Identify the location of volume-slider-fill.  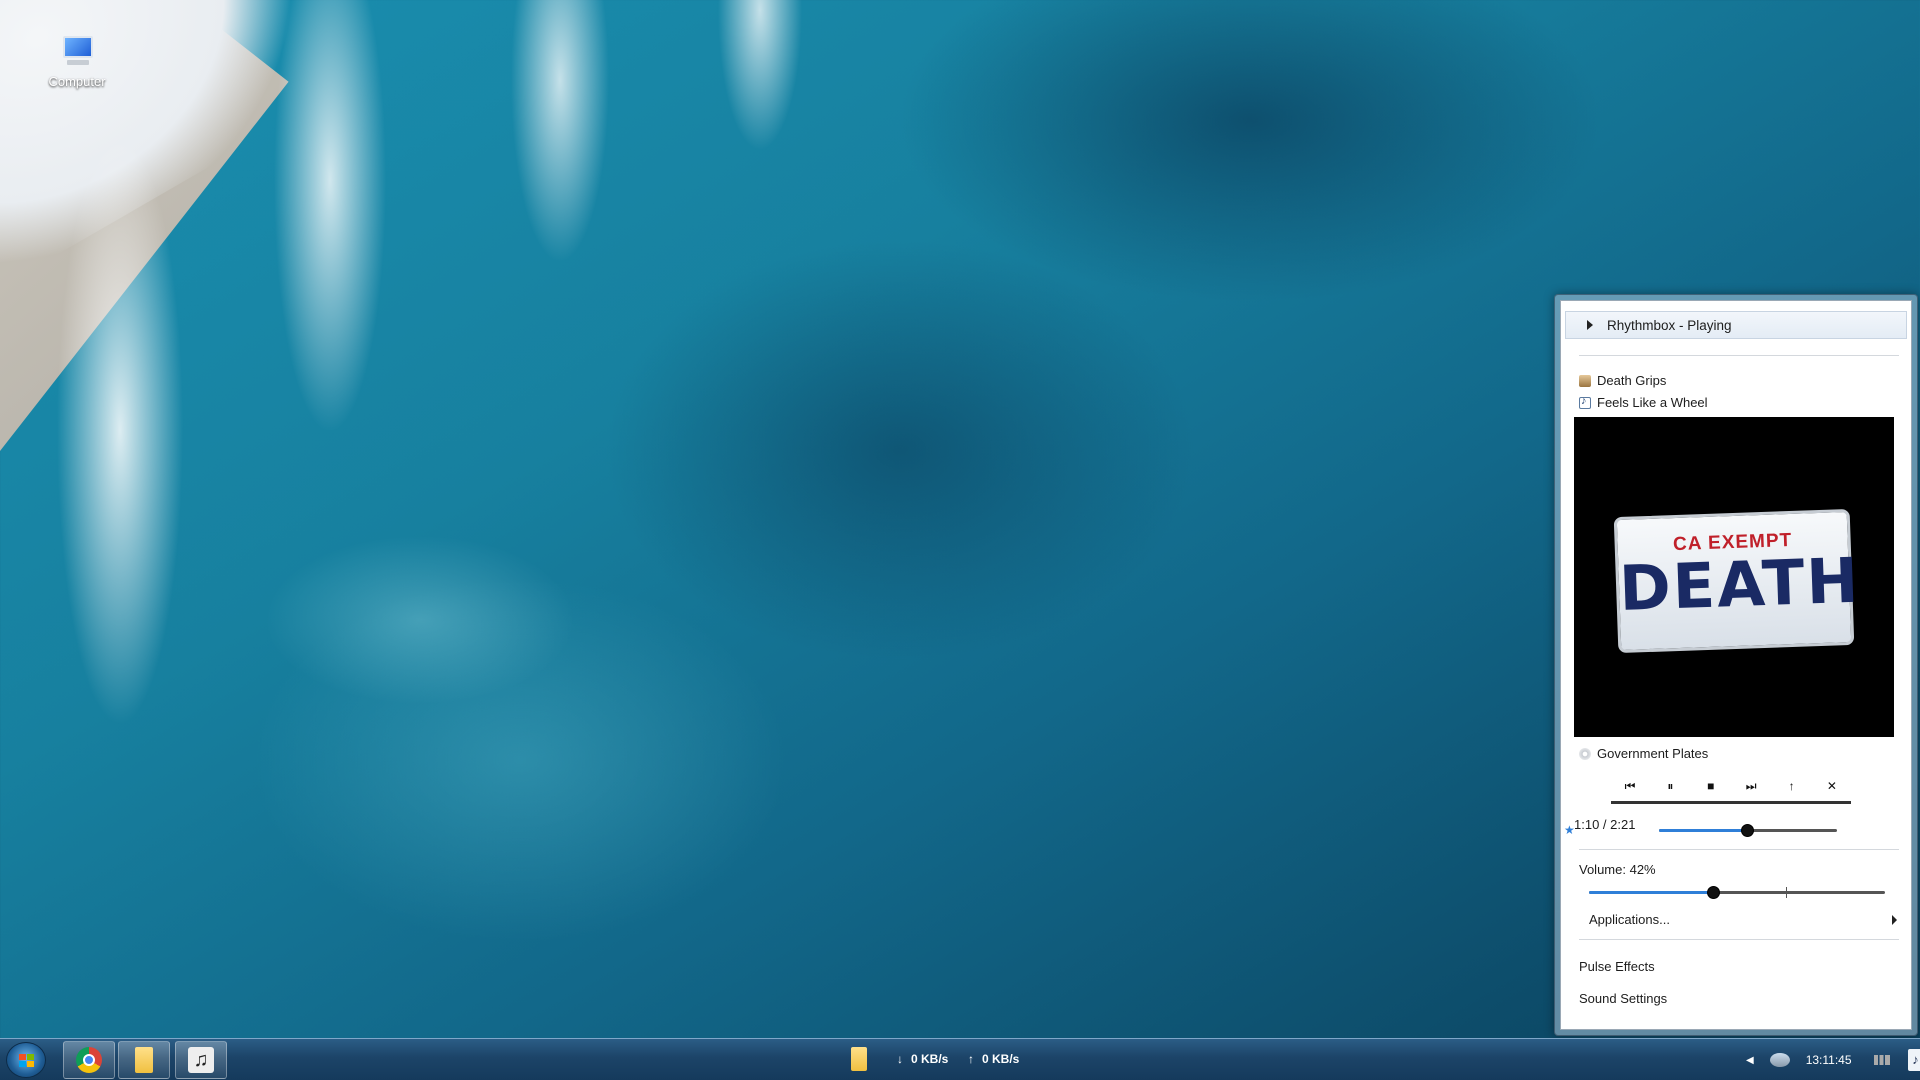
(1651, 892).